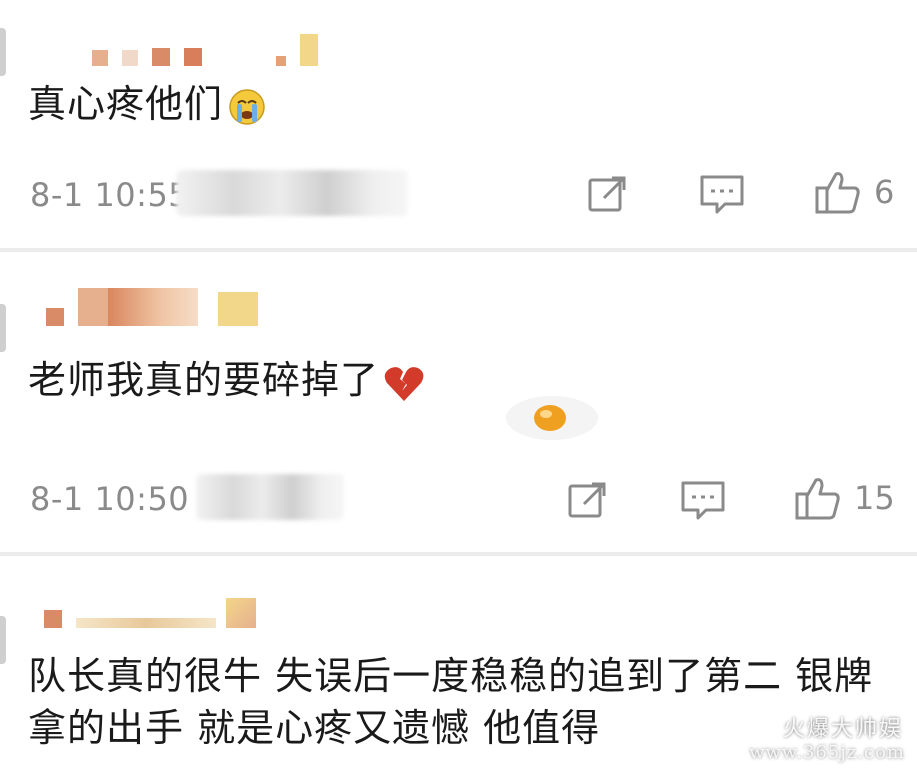 Image resolution: width=917 pixels, height=773 pixels. Describe the element at coordinates (844, 498) in the screenshot. I see `like-button: 15` at that location.